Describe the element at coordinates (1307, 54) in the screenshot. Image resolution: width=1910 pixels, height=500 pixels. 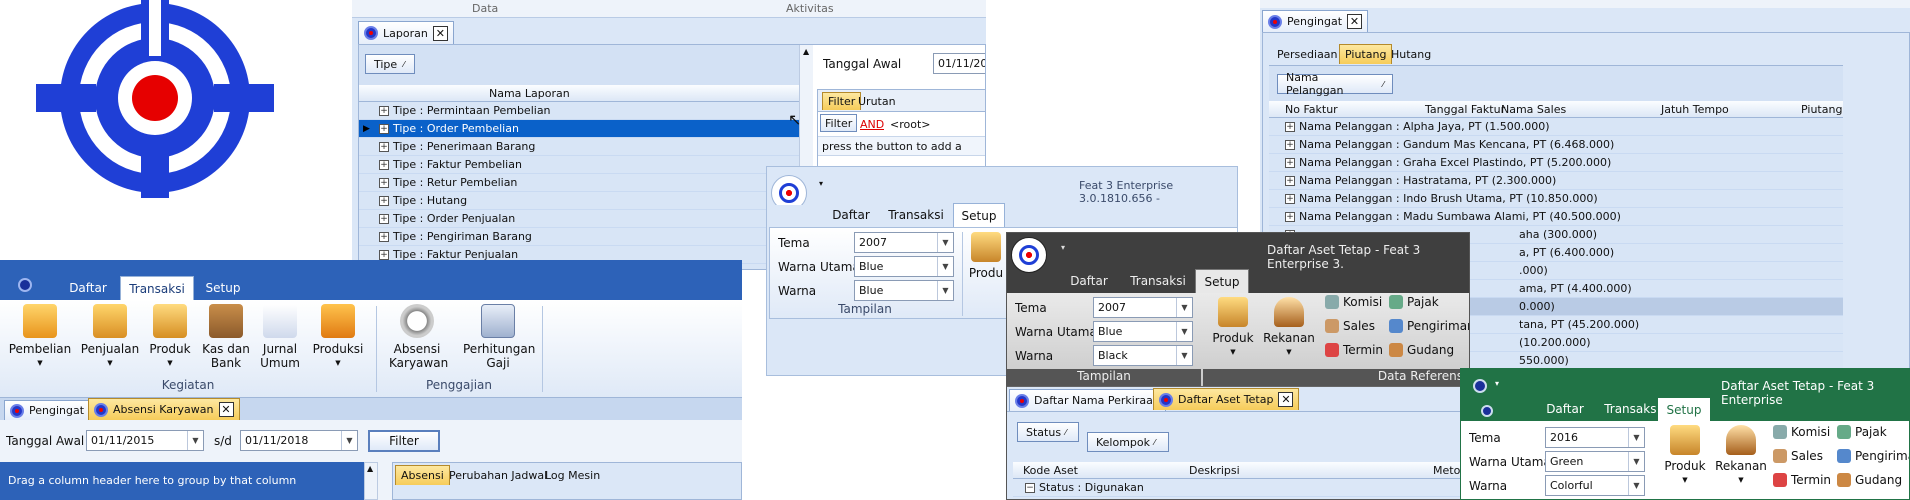
I see `subtab-persediaan: Persediaan` at that location.